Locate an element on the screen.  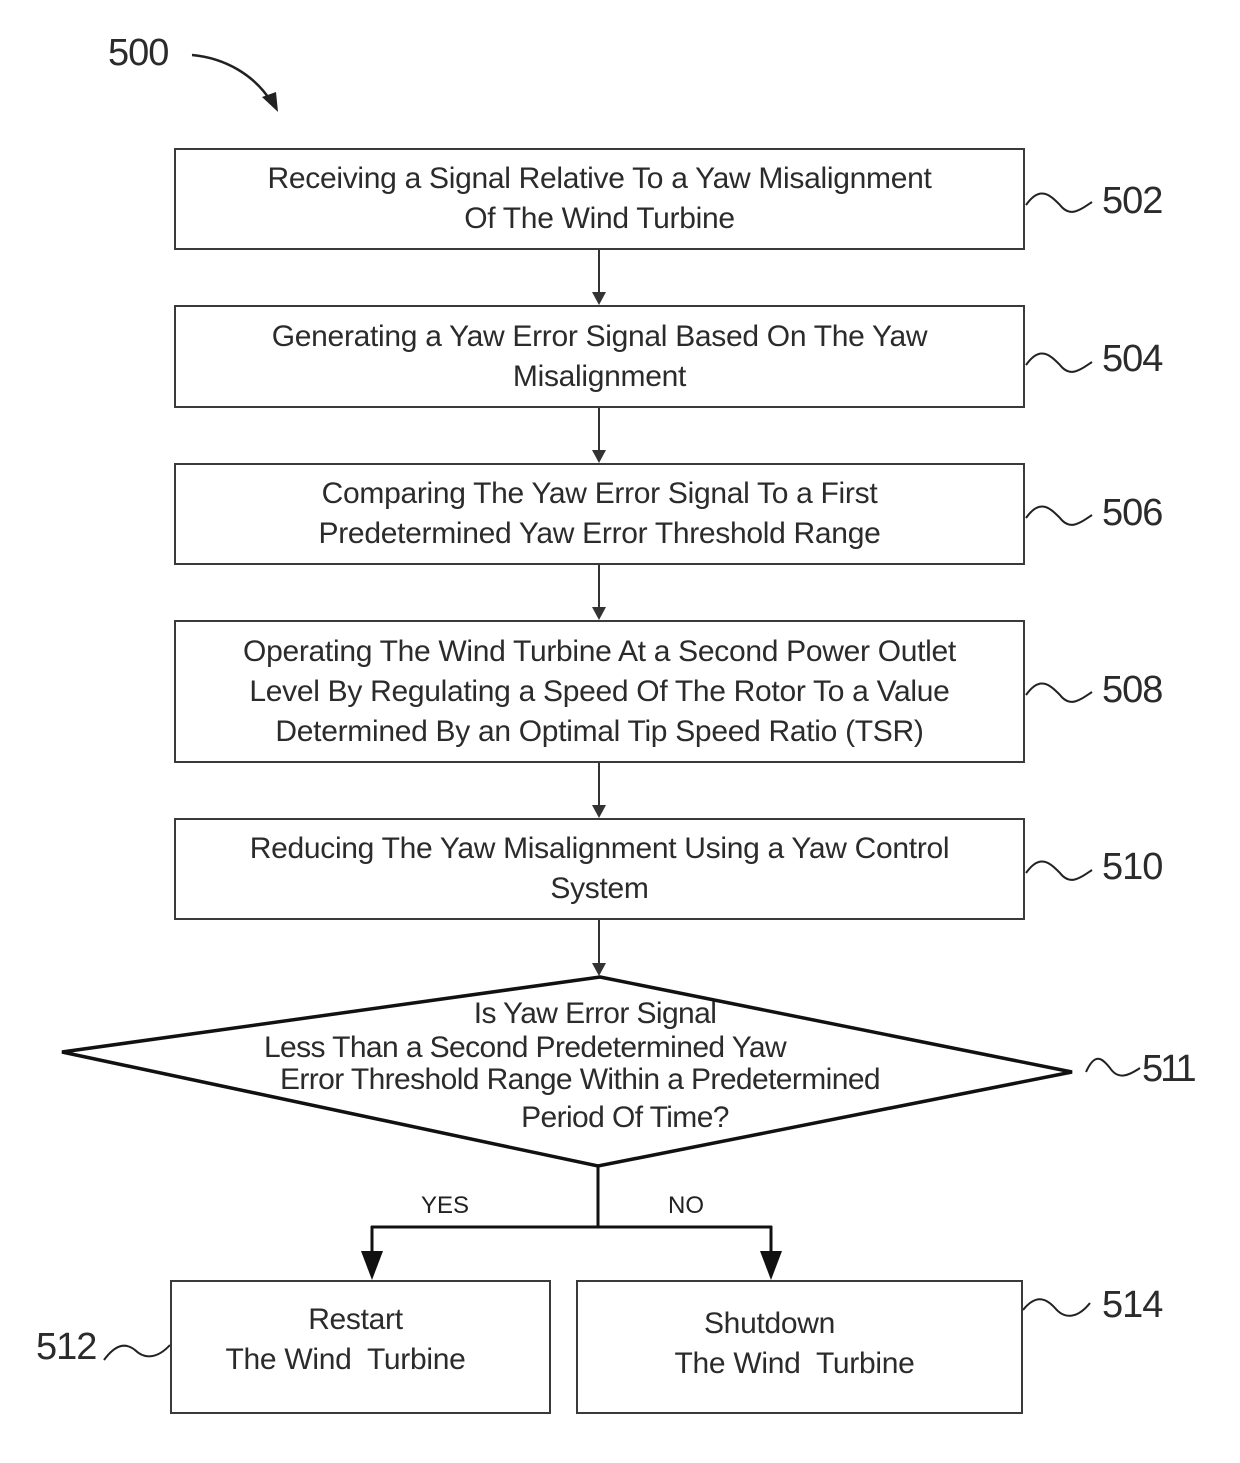
decision-ref: 511 is located at coordinates (1169, 1069).